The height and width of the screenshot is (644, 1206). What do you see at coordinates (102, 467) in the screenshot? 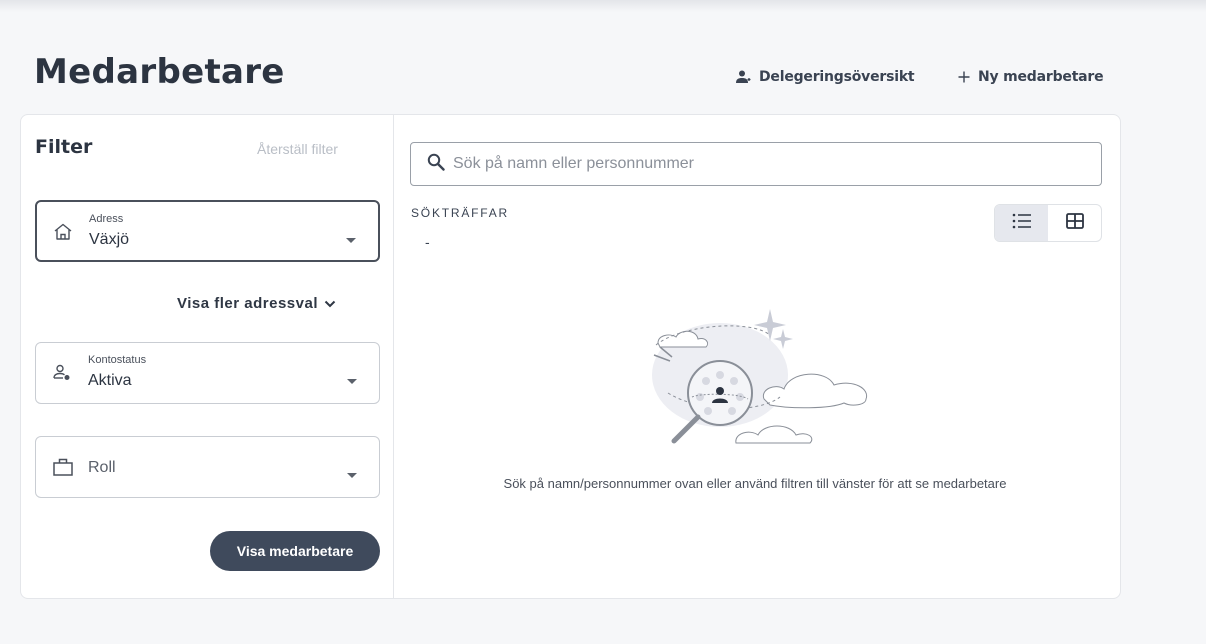
I see `role-placeholder: Roll` at bounding box center [102, 467].